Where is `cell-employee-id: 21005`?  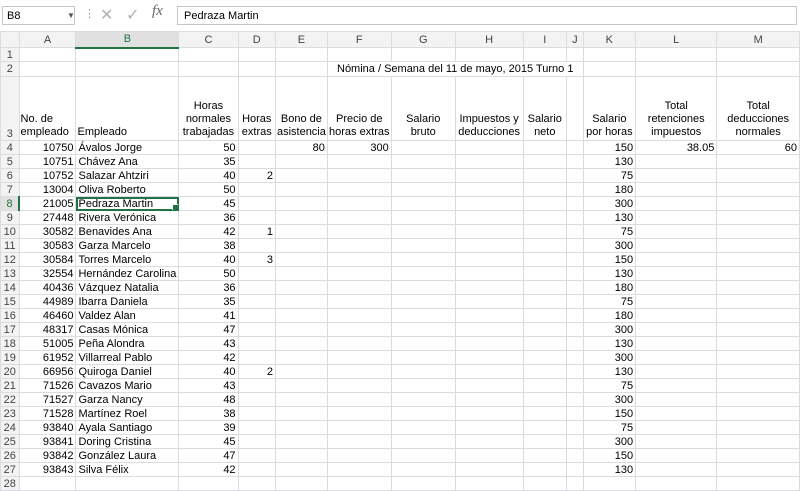
cell-employee-id: 21005 is located at coordinates (47, 203).